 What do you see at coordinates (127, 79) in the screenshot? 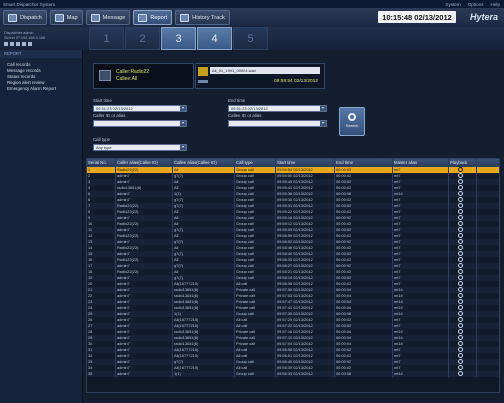
I see `callee-text: Callee:All` at bounding box center [127, 79].